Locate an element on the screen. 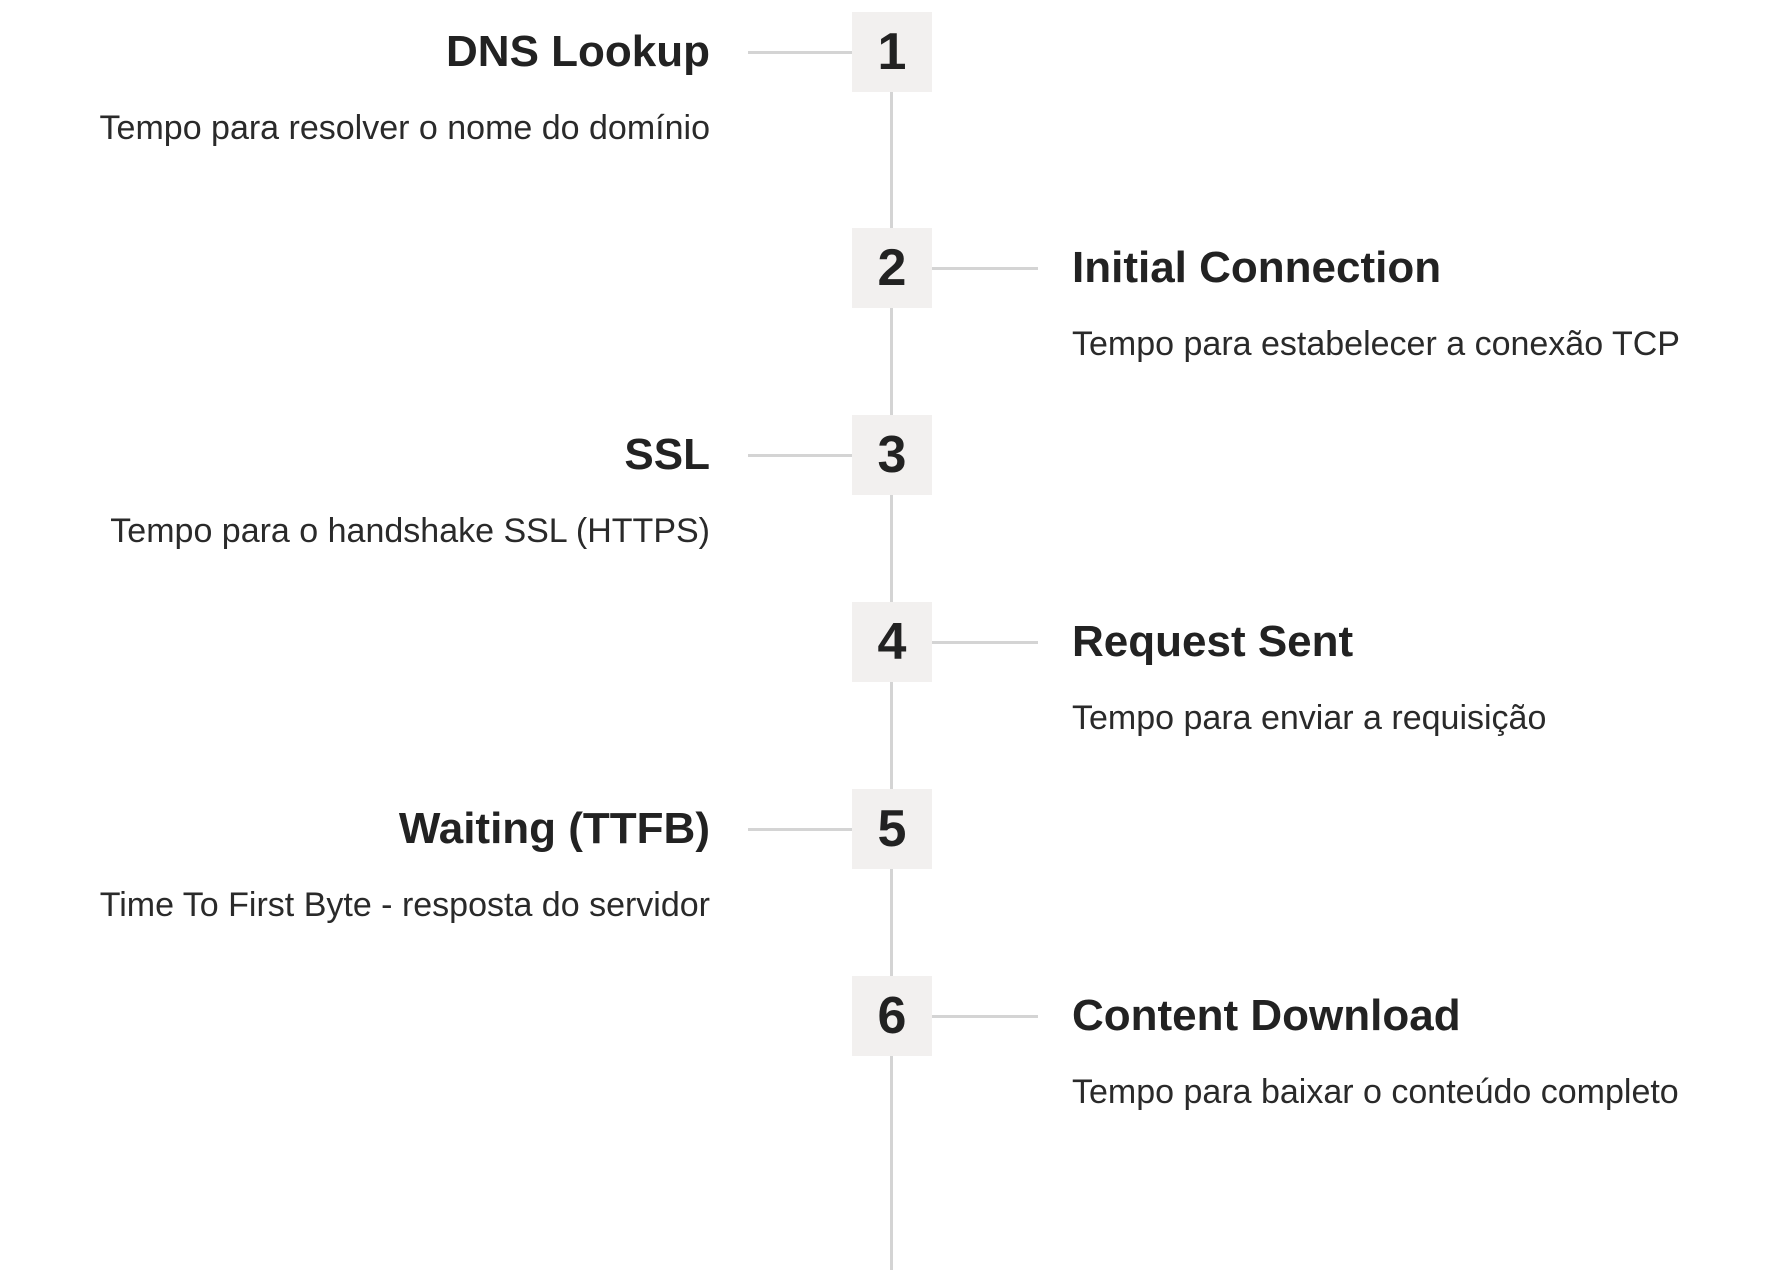 The height and width of the screenshot is (1270, 1768). step-description: Tempo para resolver o nome do domínio is located at coordinates (404, 128).